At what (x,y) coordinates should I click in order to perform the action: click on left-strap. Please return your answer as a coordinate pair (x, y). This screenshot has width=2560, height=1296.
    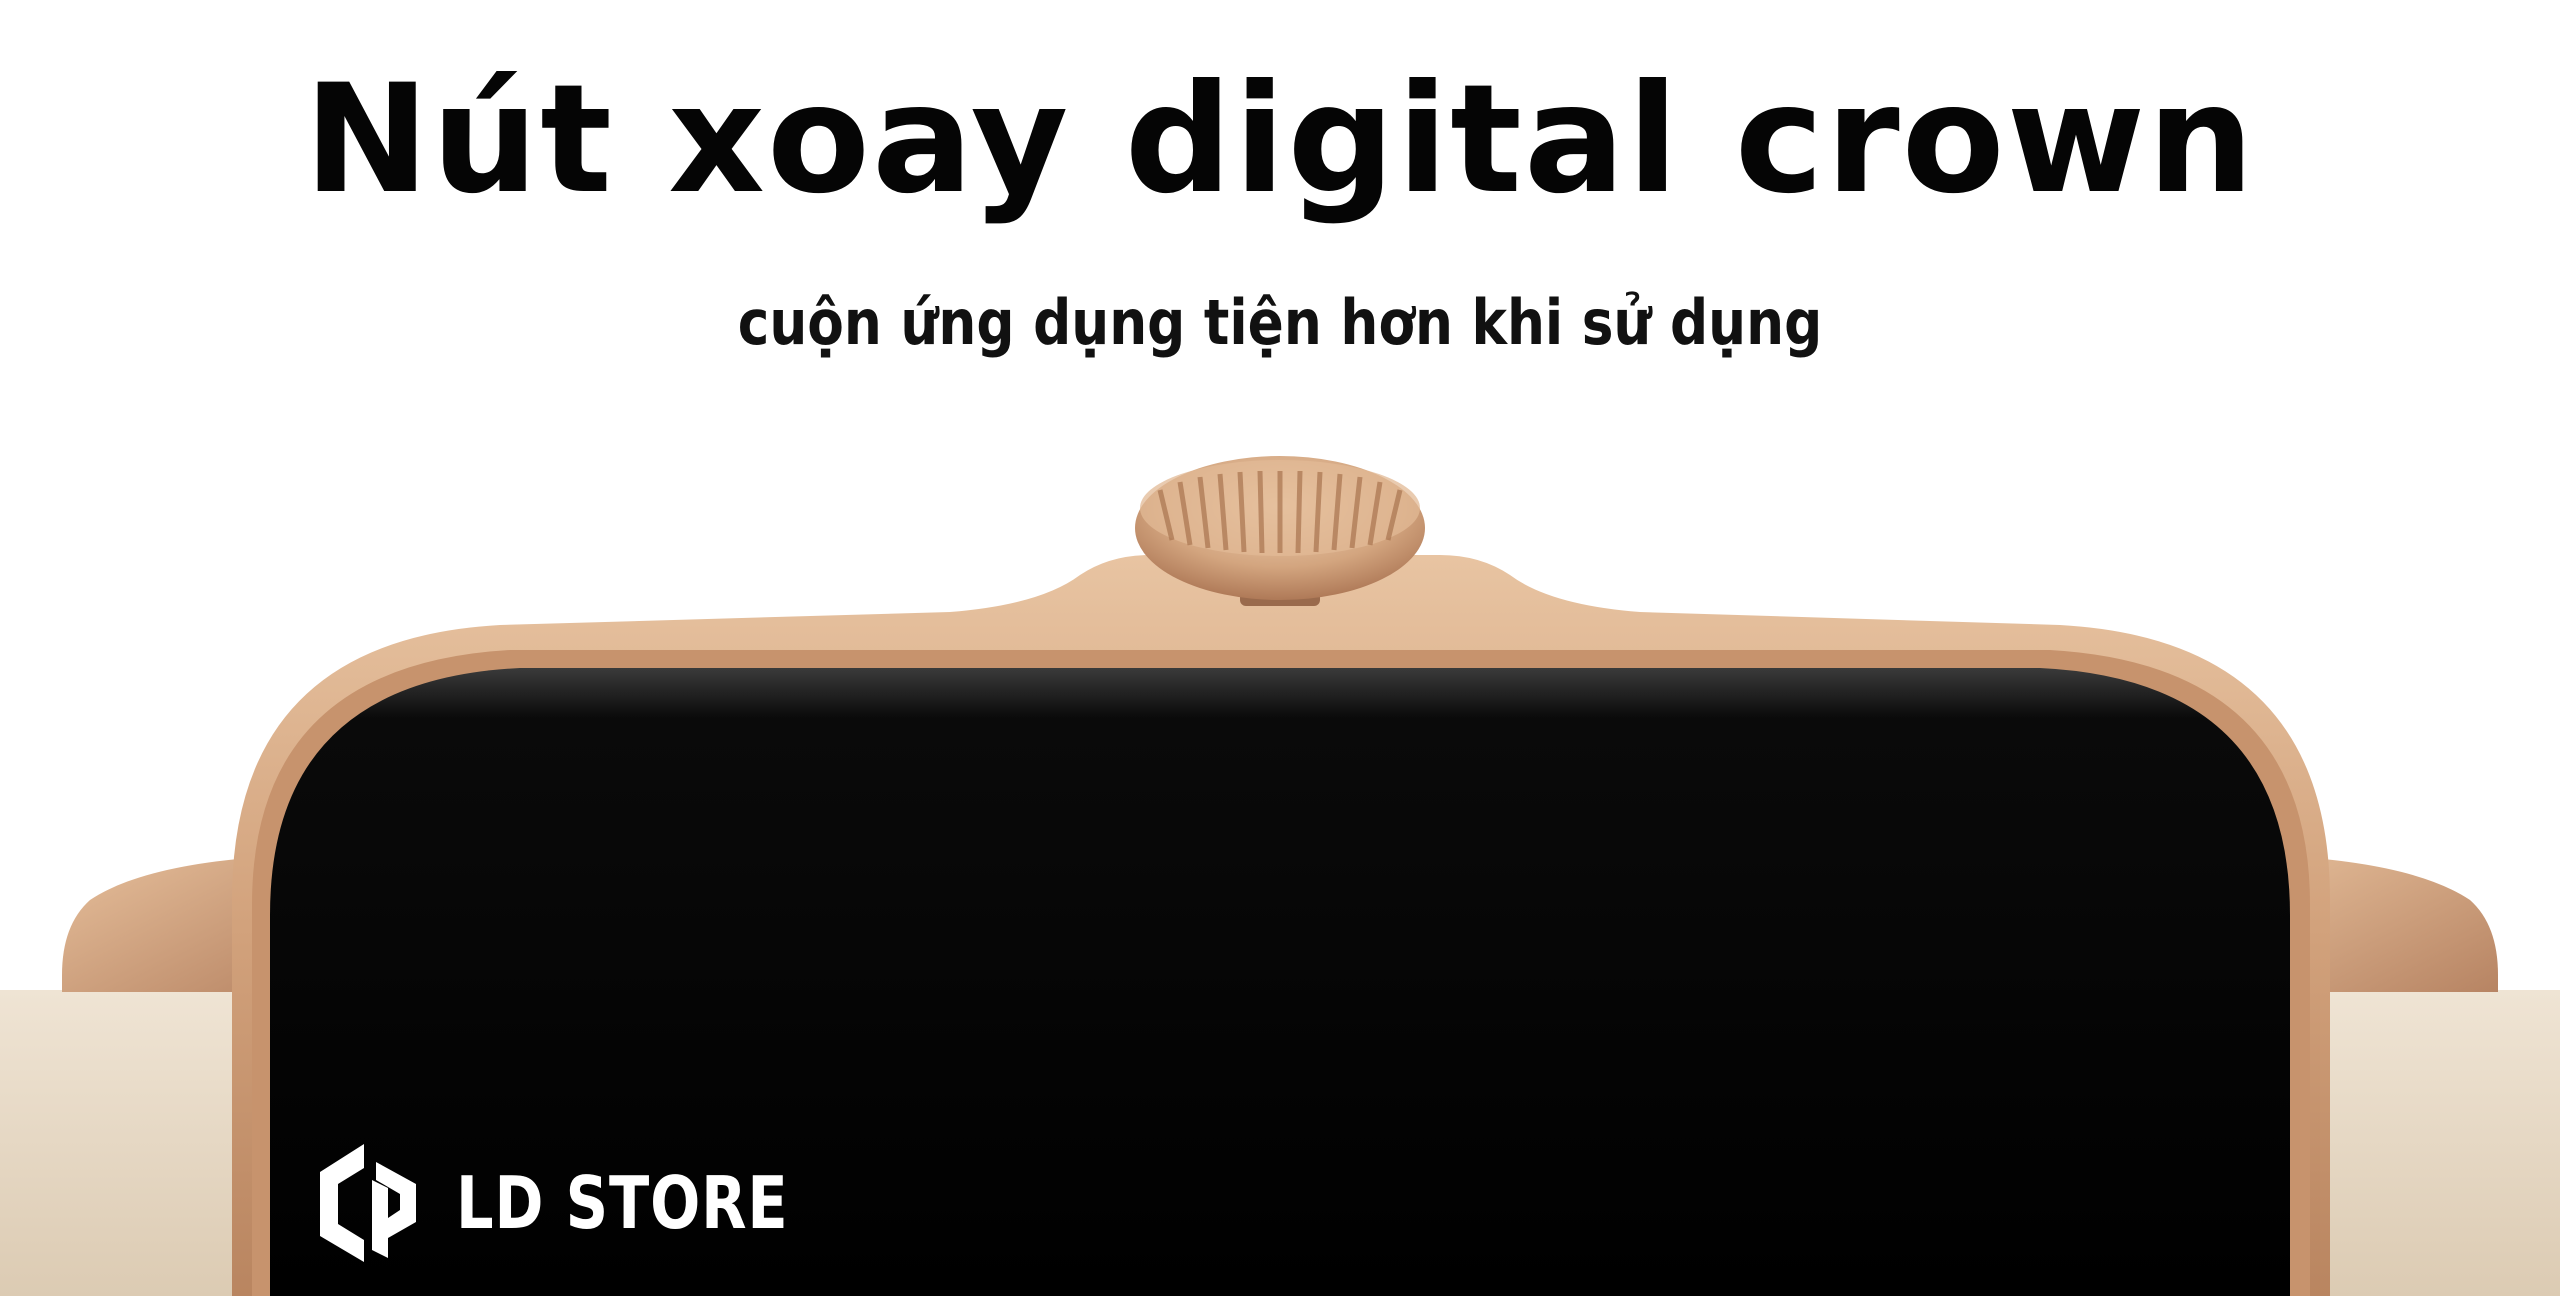
    Looking at the image, I should click on (130, 1143).